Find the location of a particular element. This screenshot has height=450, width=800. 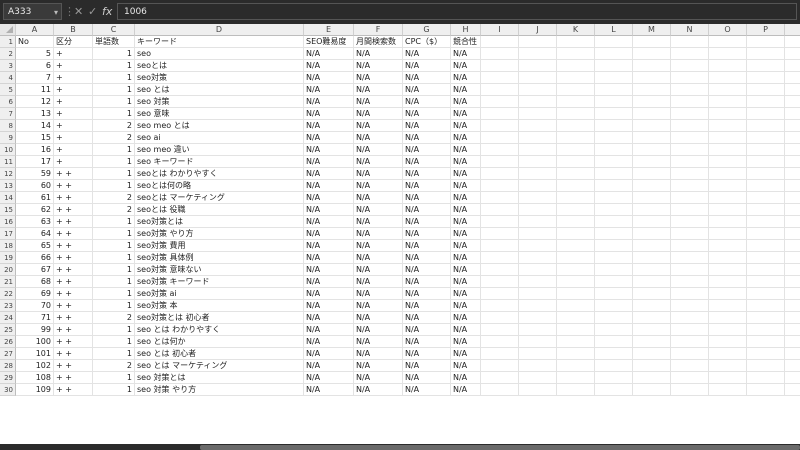

cell-h: 競合性 is located at coordinates (466, 42).